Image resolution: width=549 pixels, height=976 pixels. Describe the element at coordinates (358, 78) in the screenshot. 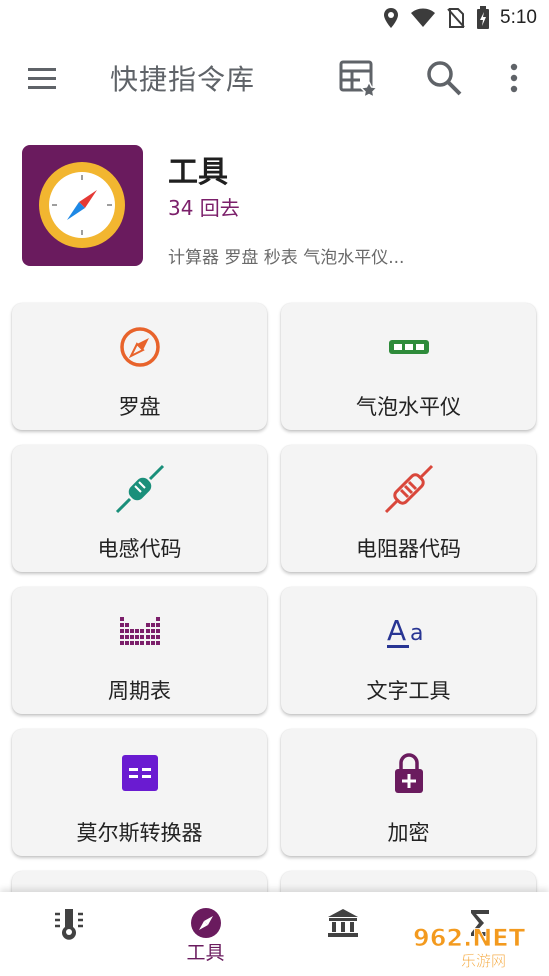

I see `favorites-grid-icon` at that location.